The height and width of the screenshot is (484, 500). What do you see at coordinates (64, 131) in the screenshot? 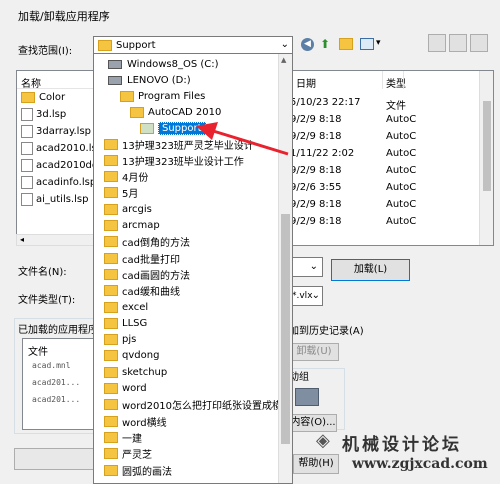
I see `file-name: 3darray.lsp` at bounding box center [64, 131].